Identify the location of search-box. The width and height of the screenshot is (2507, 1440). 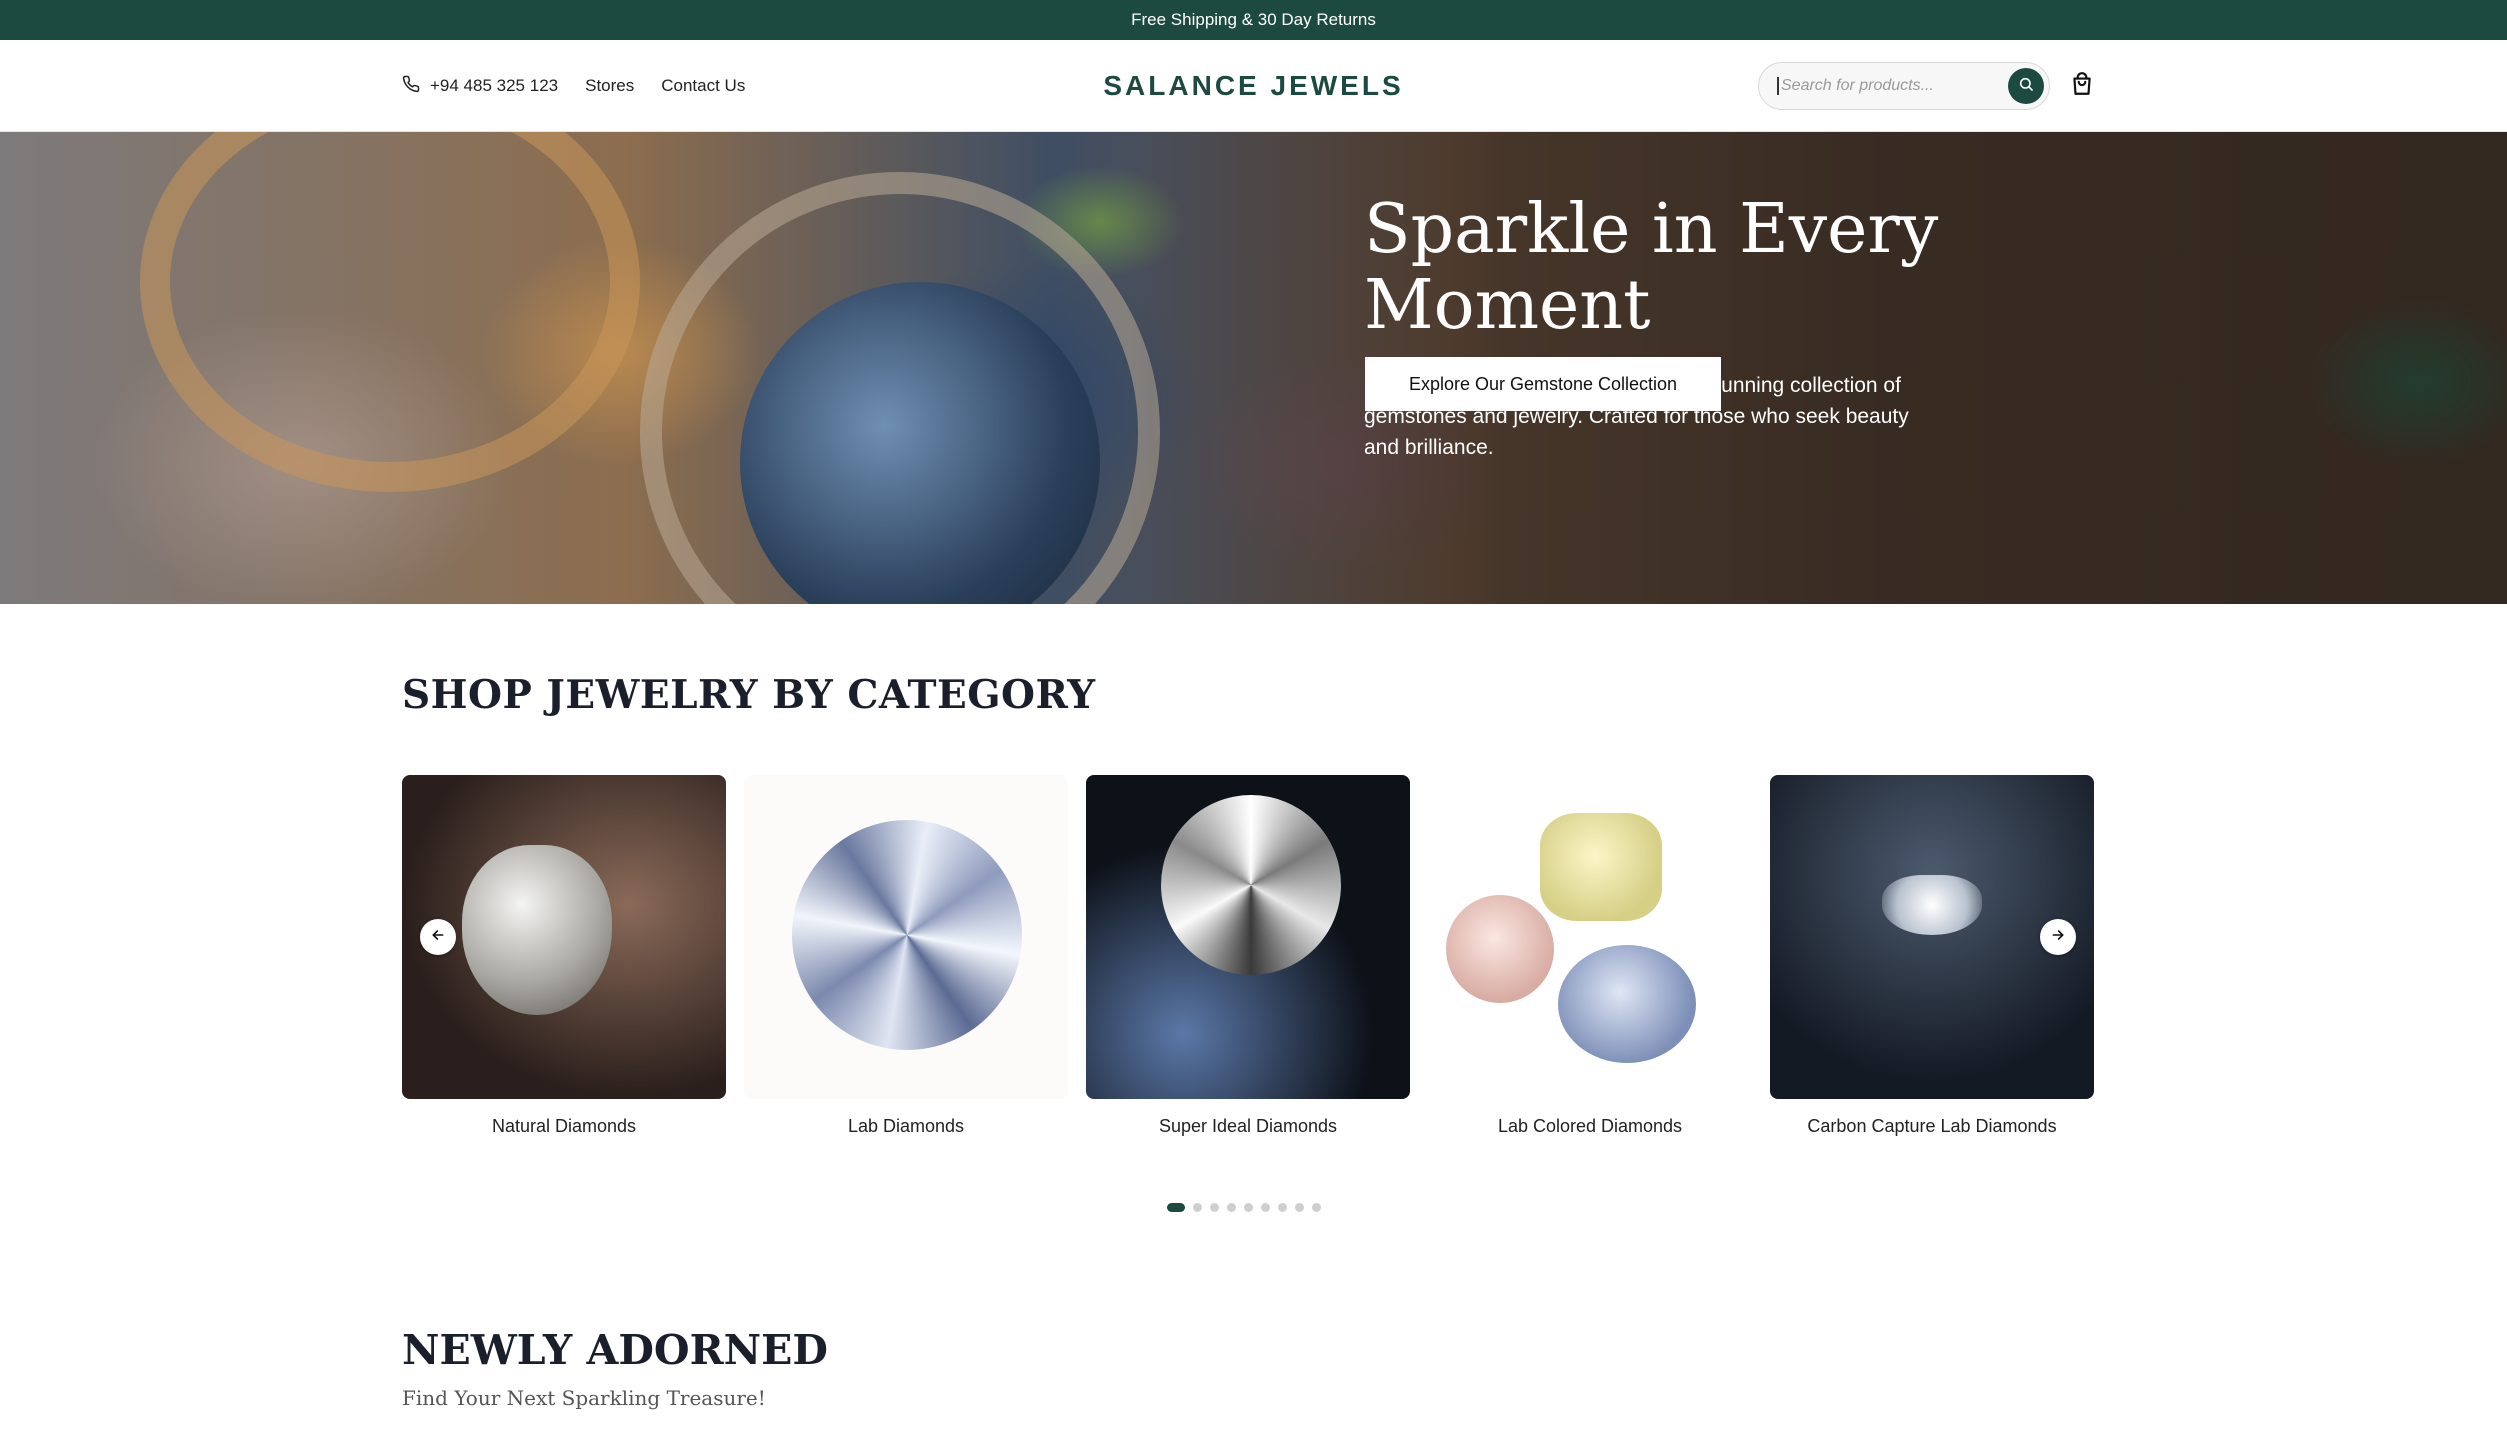
(1904, 86).